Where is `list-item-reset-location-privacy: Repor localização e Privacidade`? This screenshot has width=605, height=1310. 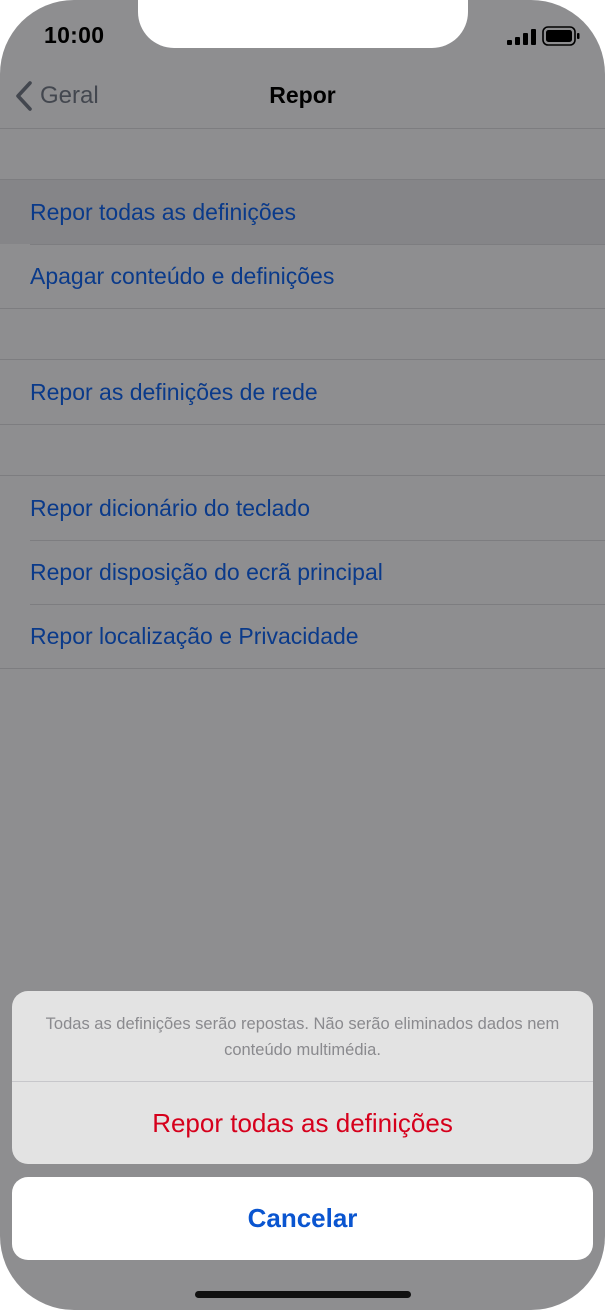
list-item-reset-location-privacy: Repor localização e Privacidade is located at coordinates (302, 636).